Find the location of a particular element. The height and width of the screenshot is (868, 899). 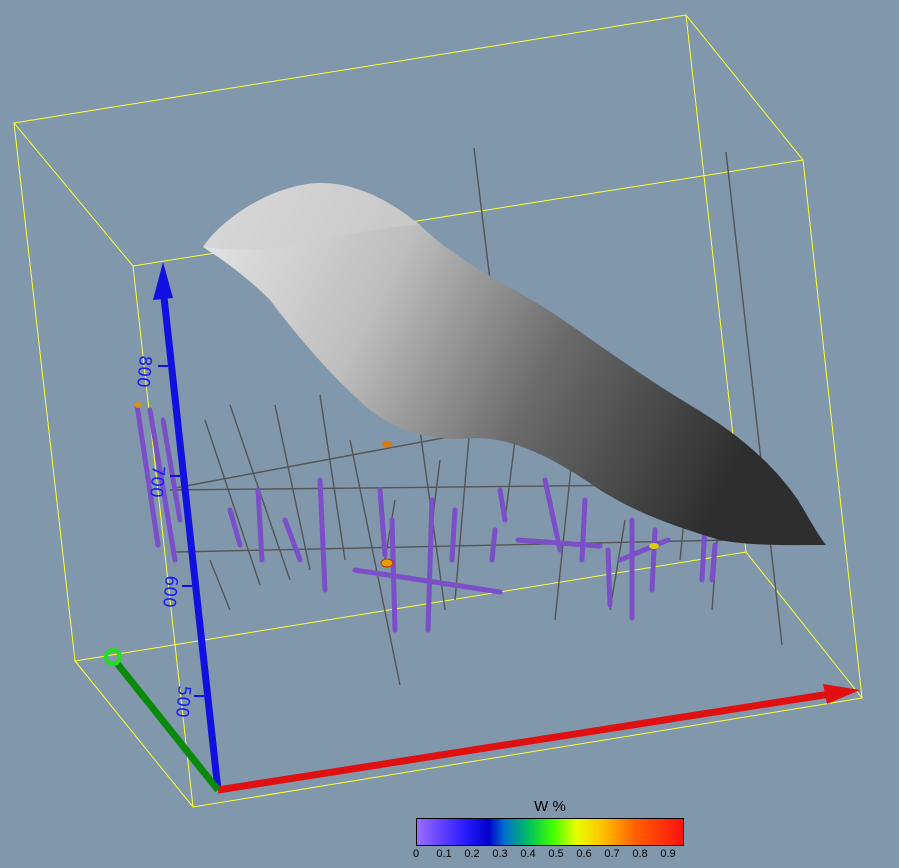

legend-tick-label: 0 is located at coordinates (416, 854).